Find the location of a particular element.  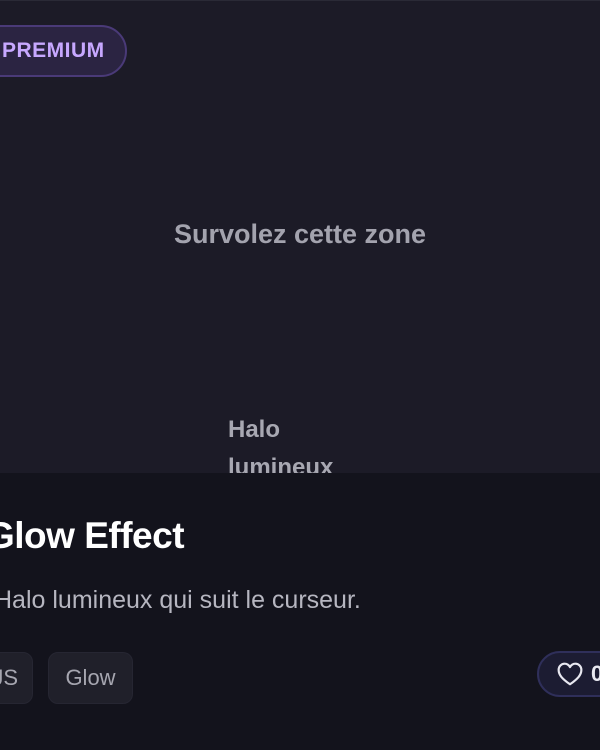

premium-badge: PREMIUM is located at coordinates (63, 51).